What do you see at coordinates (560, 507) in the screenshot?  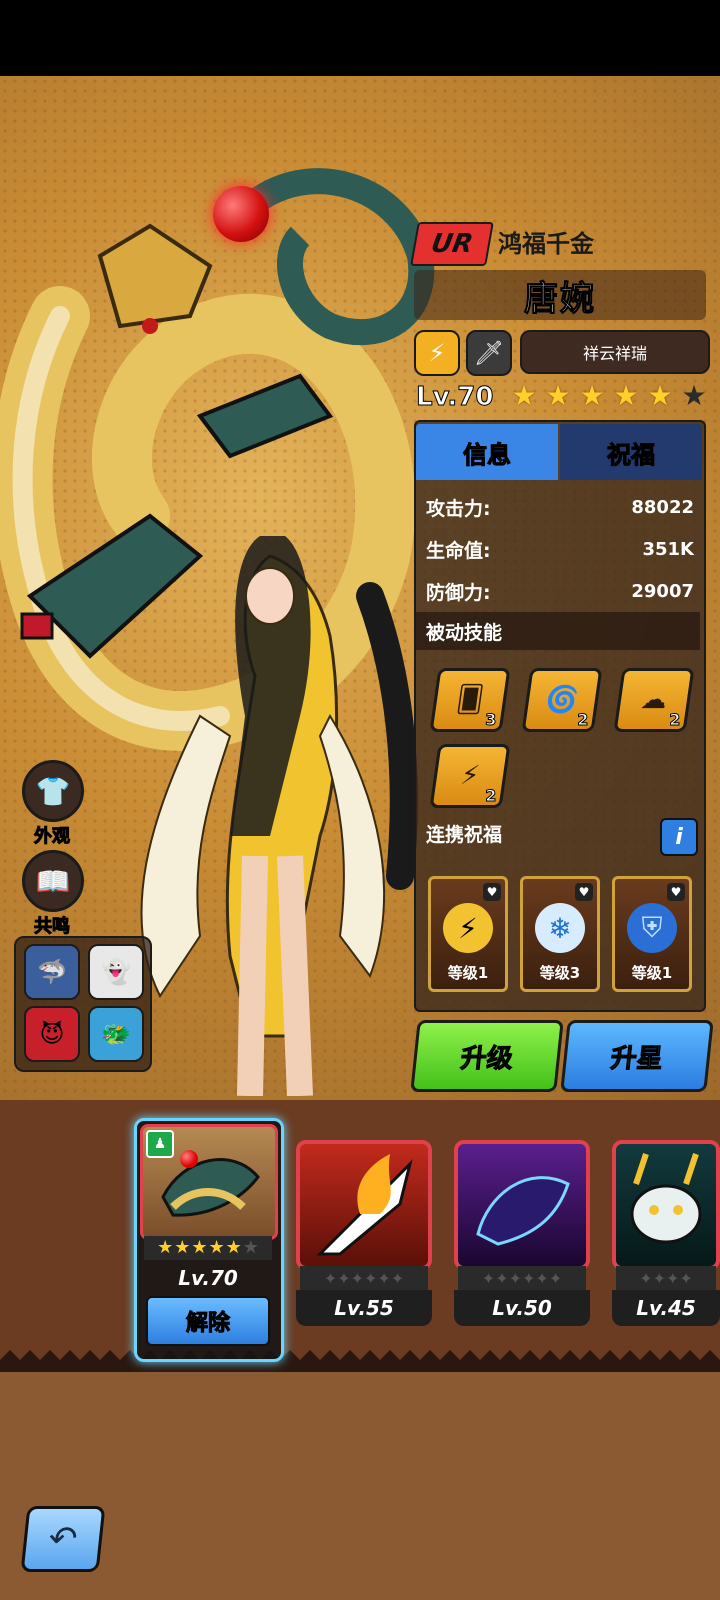 I see `stat-attack: 攻击力: 88022` at bounding box center [560, 507].